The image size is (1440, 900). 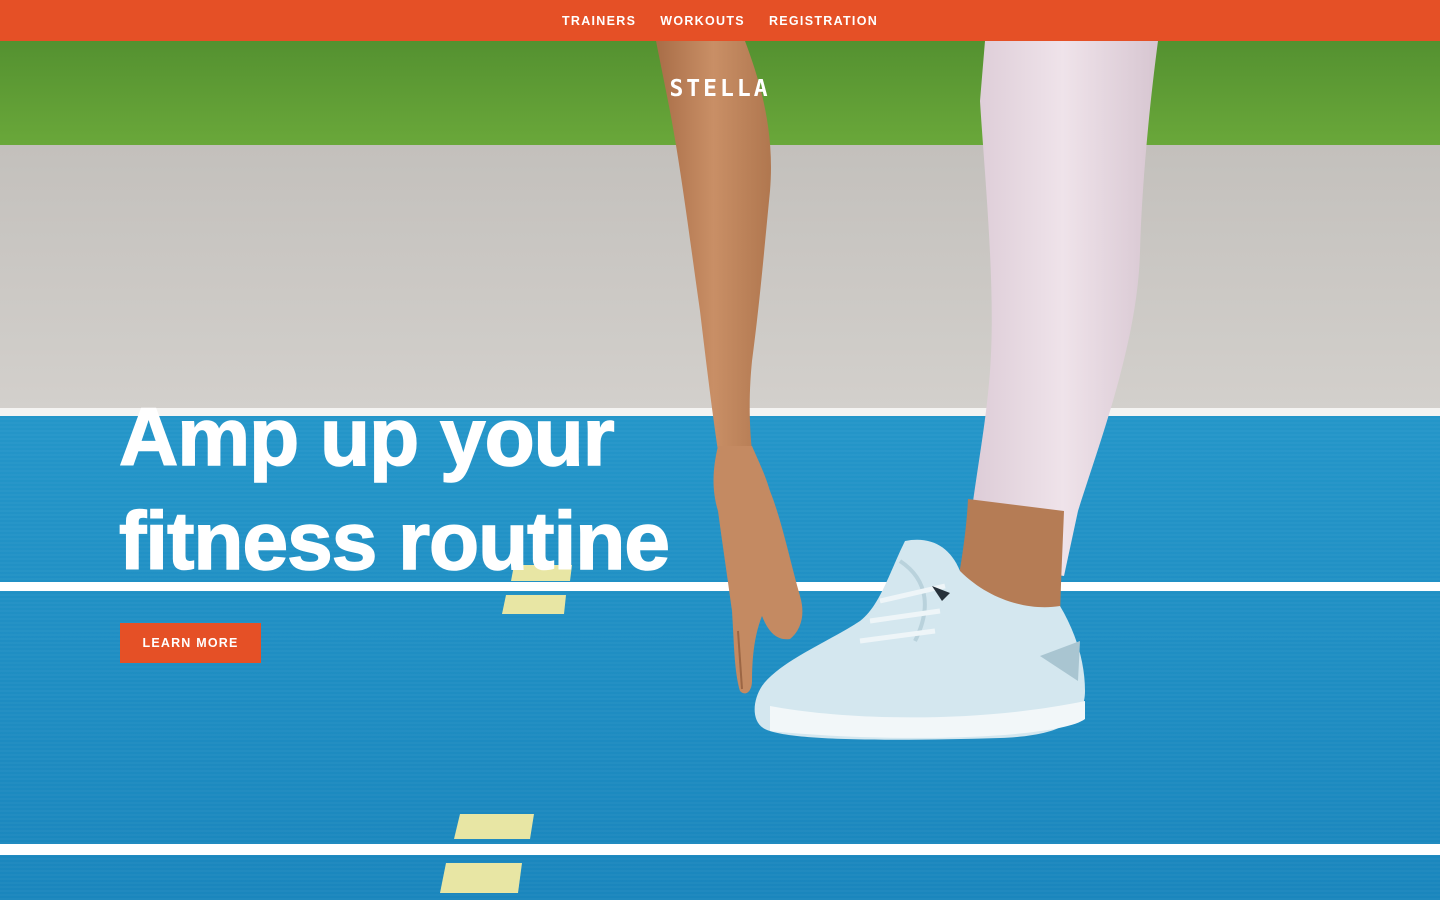 What do you see at coordinates (394, 490) in the screenshot?
I see `hero-headline: Amp up your fitness routine` at bounding box center [394, 490].